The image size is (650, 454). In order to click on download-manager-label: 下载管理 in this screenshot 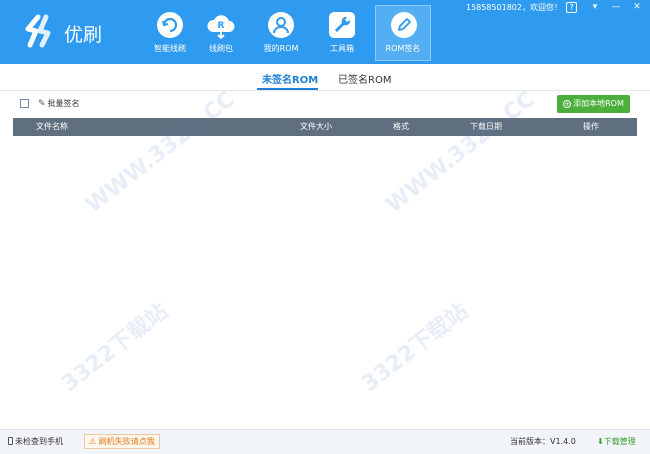, I will do `click(619, 441)`.